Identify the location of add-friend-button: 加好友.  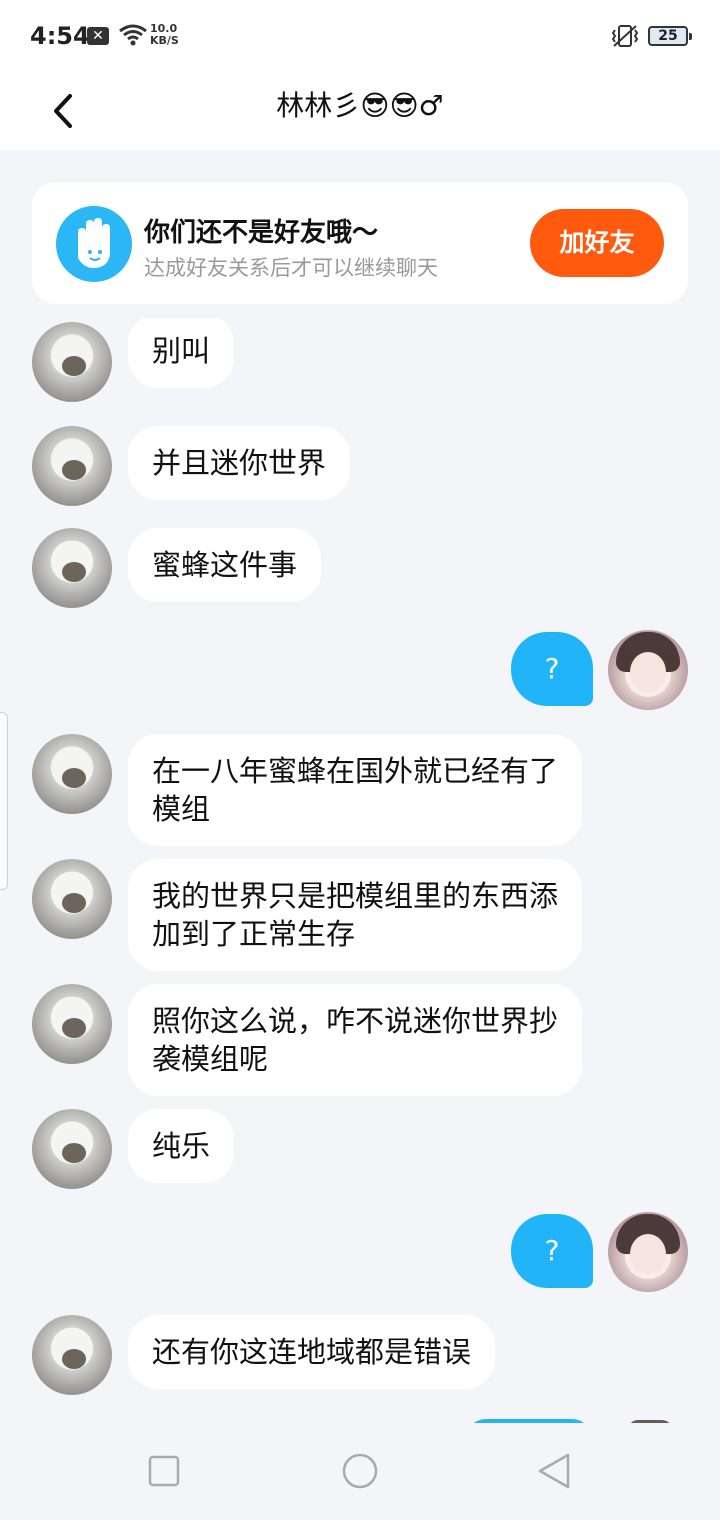
(597, 243).